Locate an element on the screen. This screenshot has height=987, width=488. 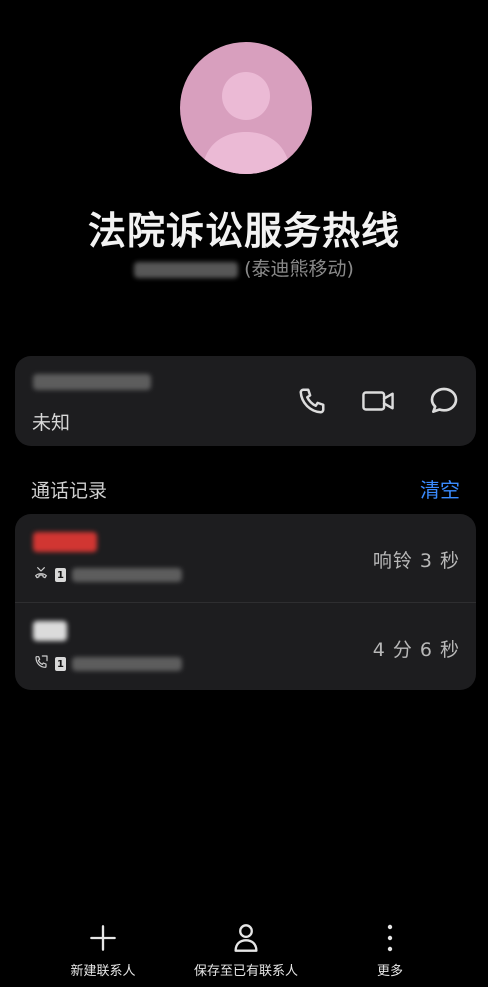
outgoing-call-icon is located at coordinates (41, 664).